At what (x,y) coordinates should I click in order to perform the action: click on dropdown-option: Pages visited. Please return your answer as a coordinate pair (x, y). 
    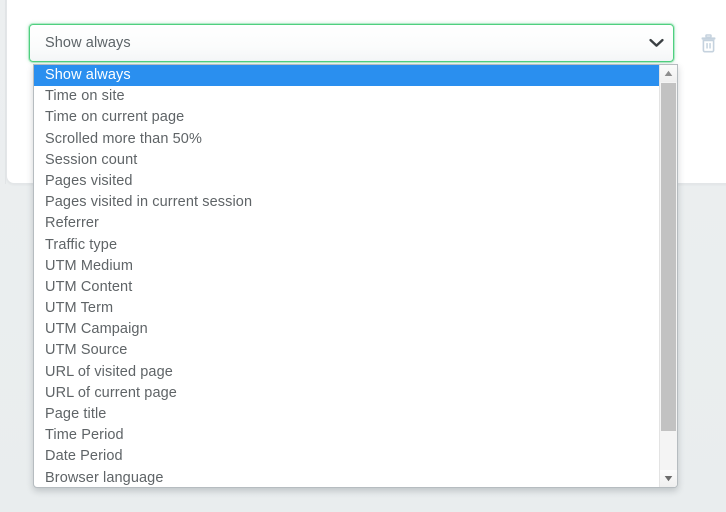
    Looking at the image, I should click on (346, 181).